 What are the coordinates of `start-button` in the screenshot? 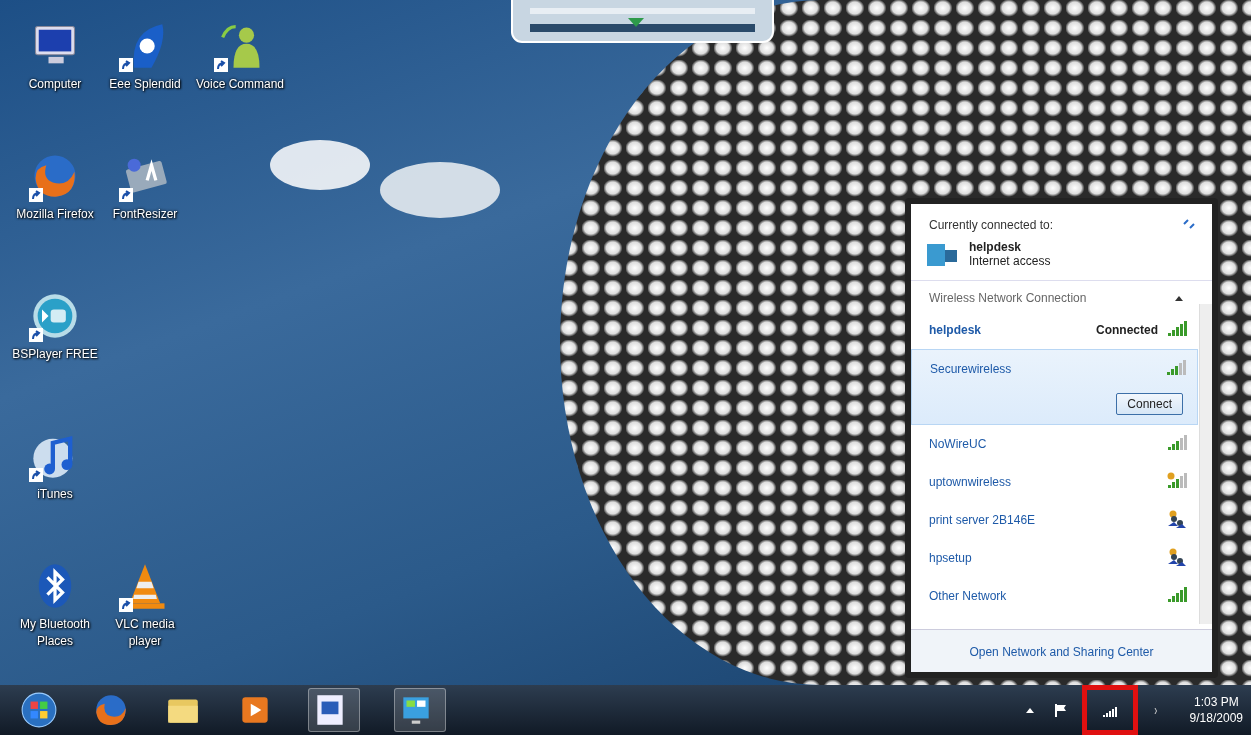 It's located at (39, 710).